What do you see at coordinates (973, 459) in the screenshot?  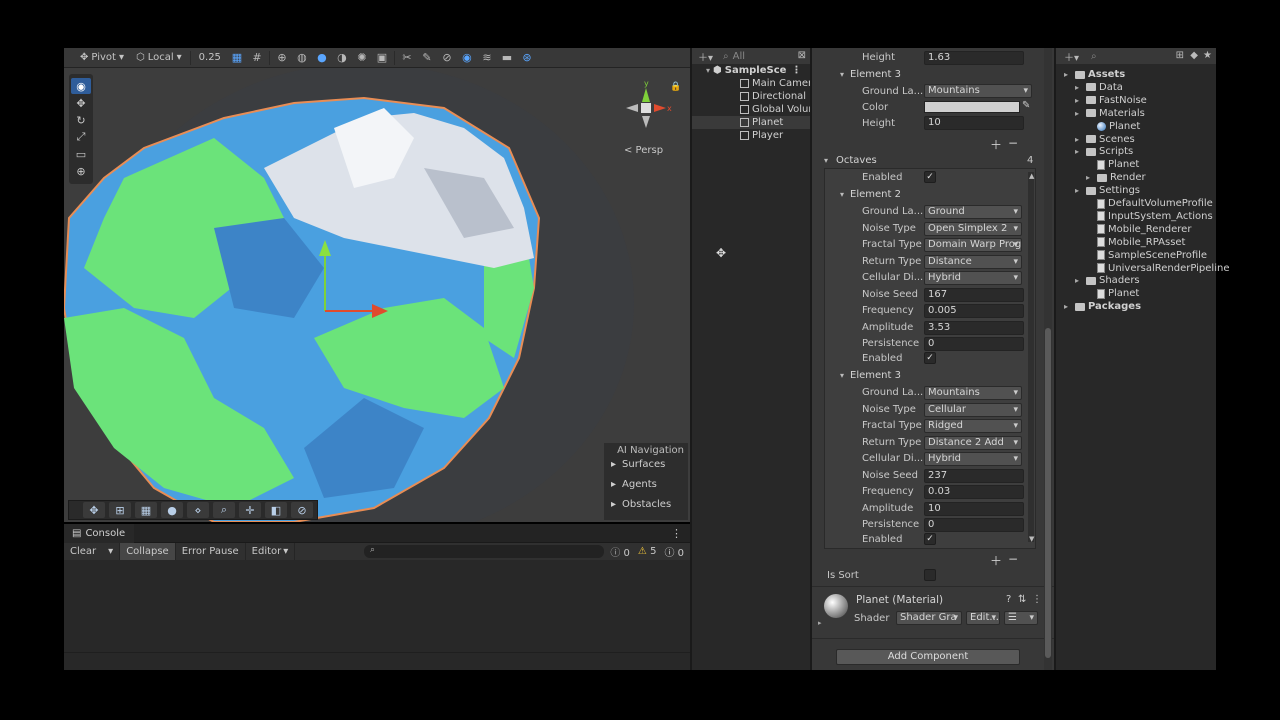 I see `element3-dropdown: Hybrid` at bounding box center [973, 459].